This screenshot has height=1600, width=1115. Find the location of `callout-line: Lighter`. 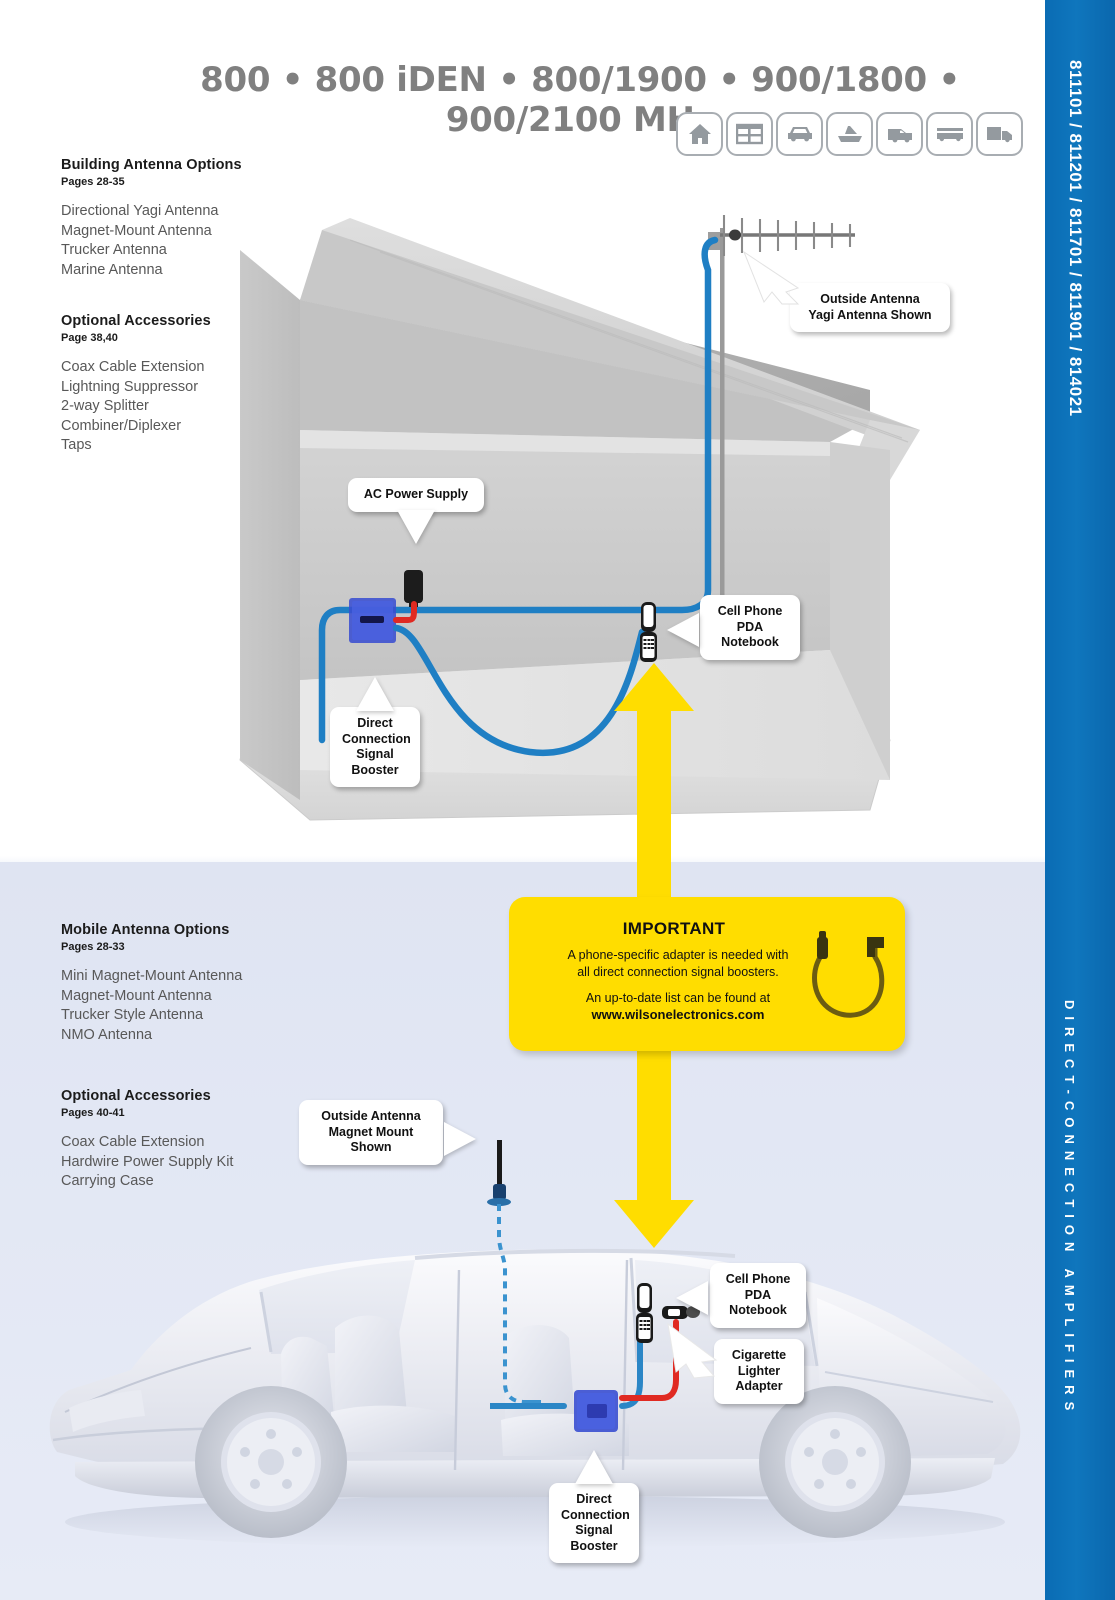

callout-line: Lighter is located at coordinates (759, 1370).